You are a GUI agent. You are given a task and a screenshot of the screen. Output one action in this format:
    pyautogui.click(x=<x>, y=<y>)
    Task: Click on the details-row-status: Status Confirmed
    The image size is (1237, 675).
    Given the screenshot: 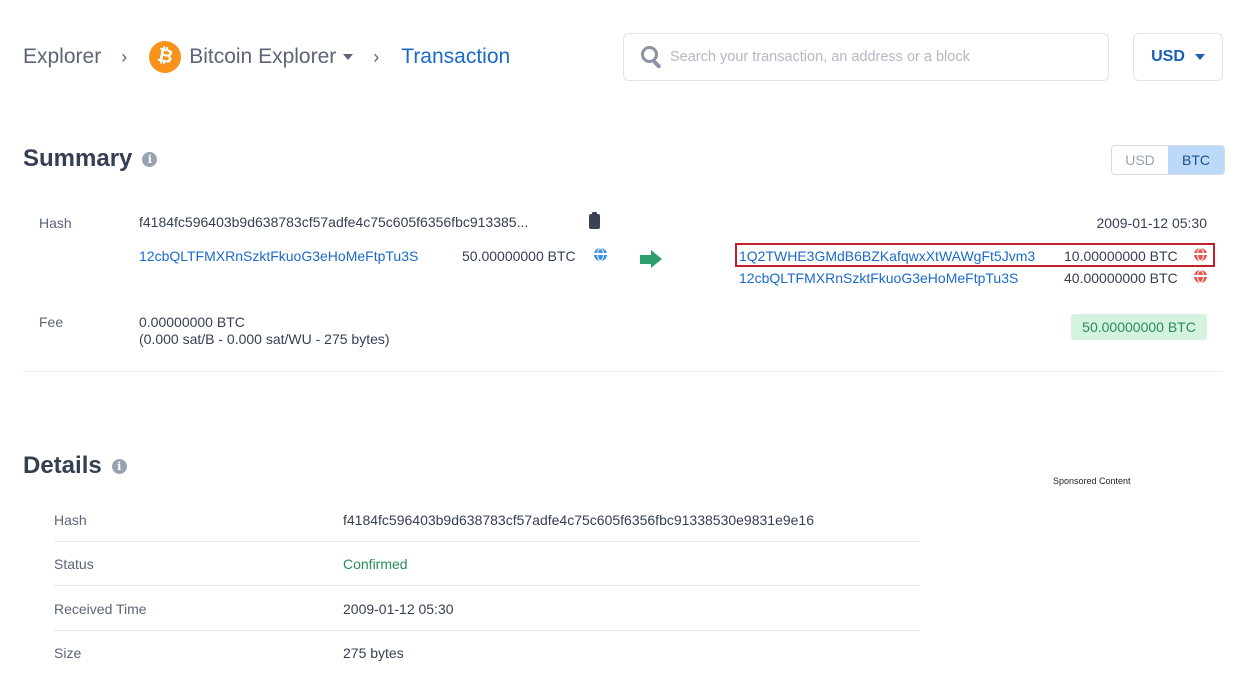 What is the action you would take?
    pyautogui.click(x=487, y=564)
    